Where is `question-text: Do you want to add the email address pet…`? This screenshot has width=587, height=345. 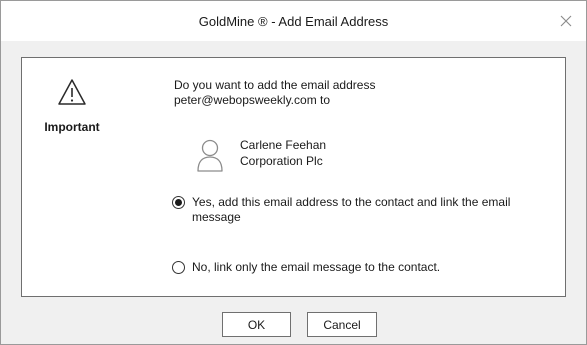 question-text: Do you want to add the email address pet… is located at coordinates (274, 93).